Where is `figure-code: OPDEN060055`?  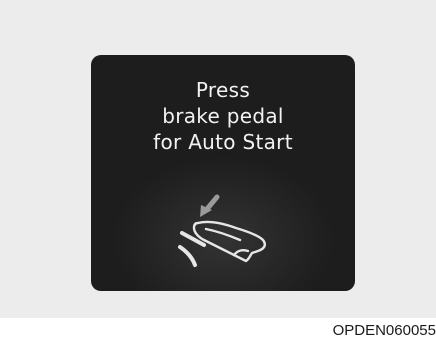 figure-code: OPDEN060055 is located at coordinates (384, 330).